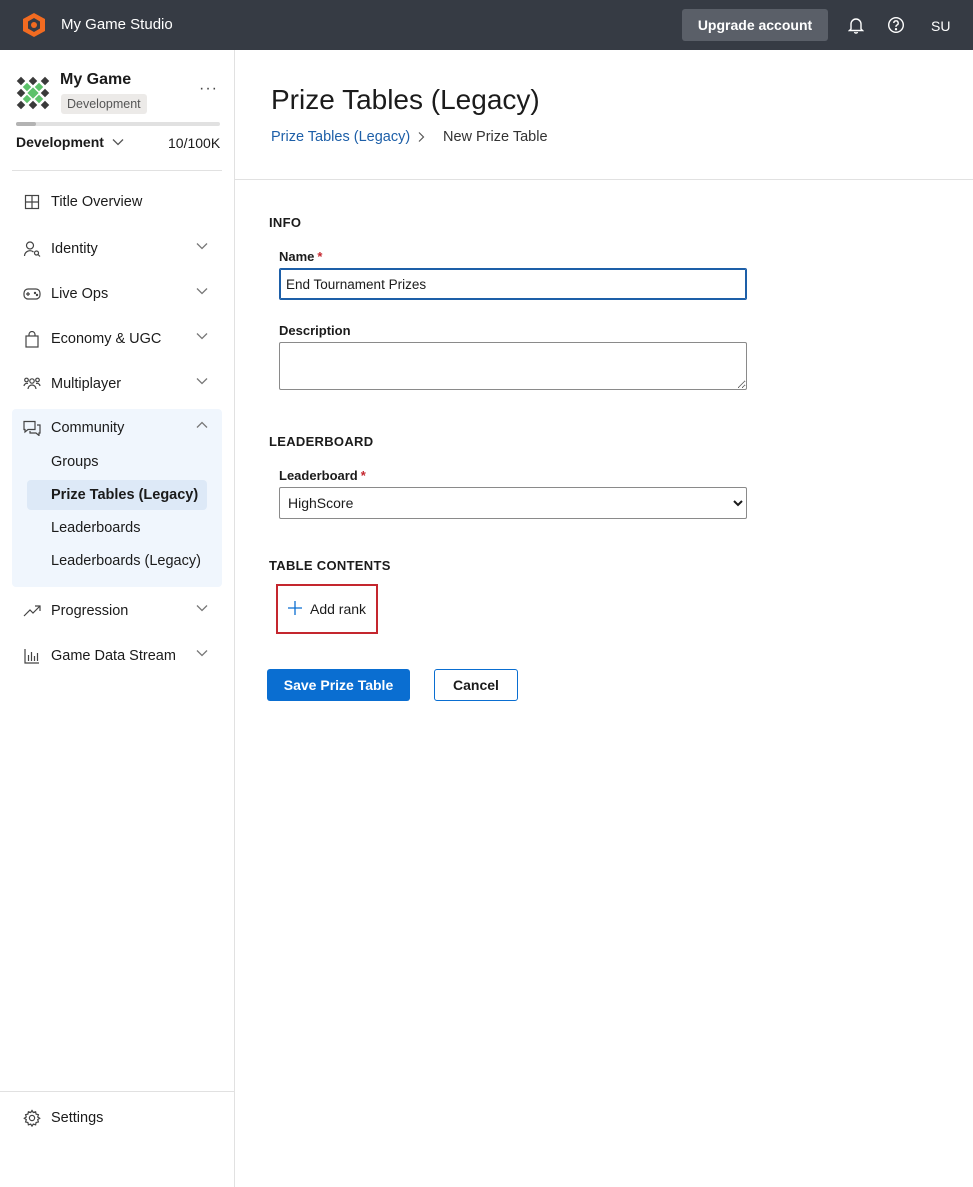  I want to click on sidebar-subitem-groups: Groups, so click(117, 462).